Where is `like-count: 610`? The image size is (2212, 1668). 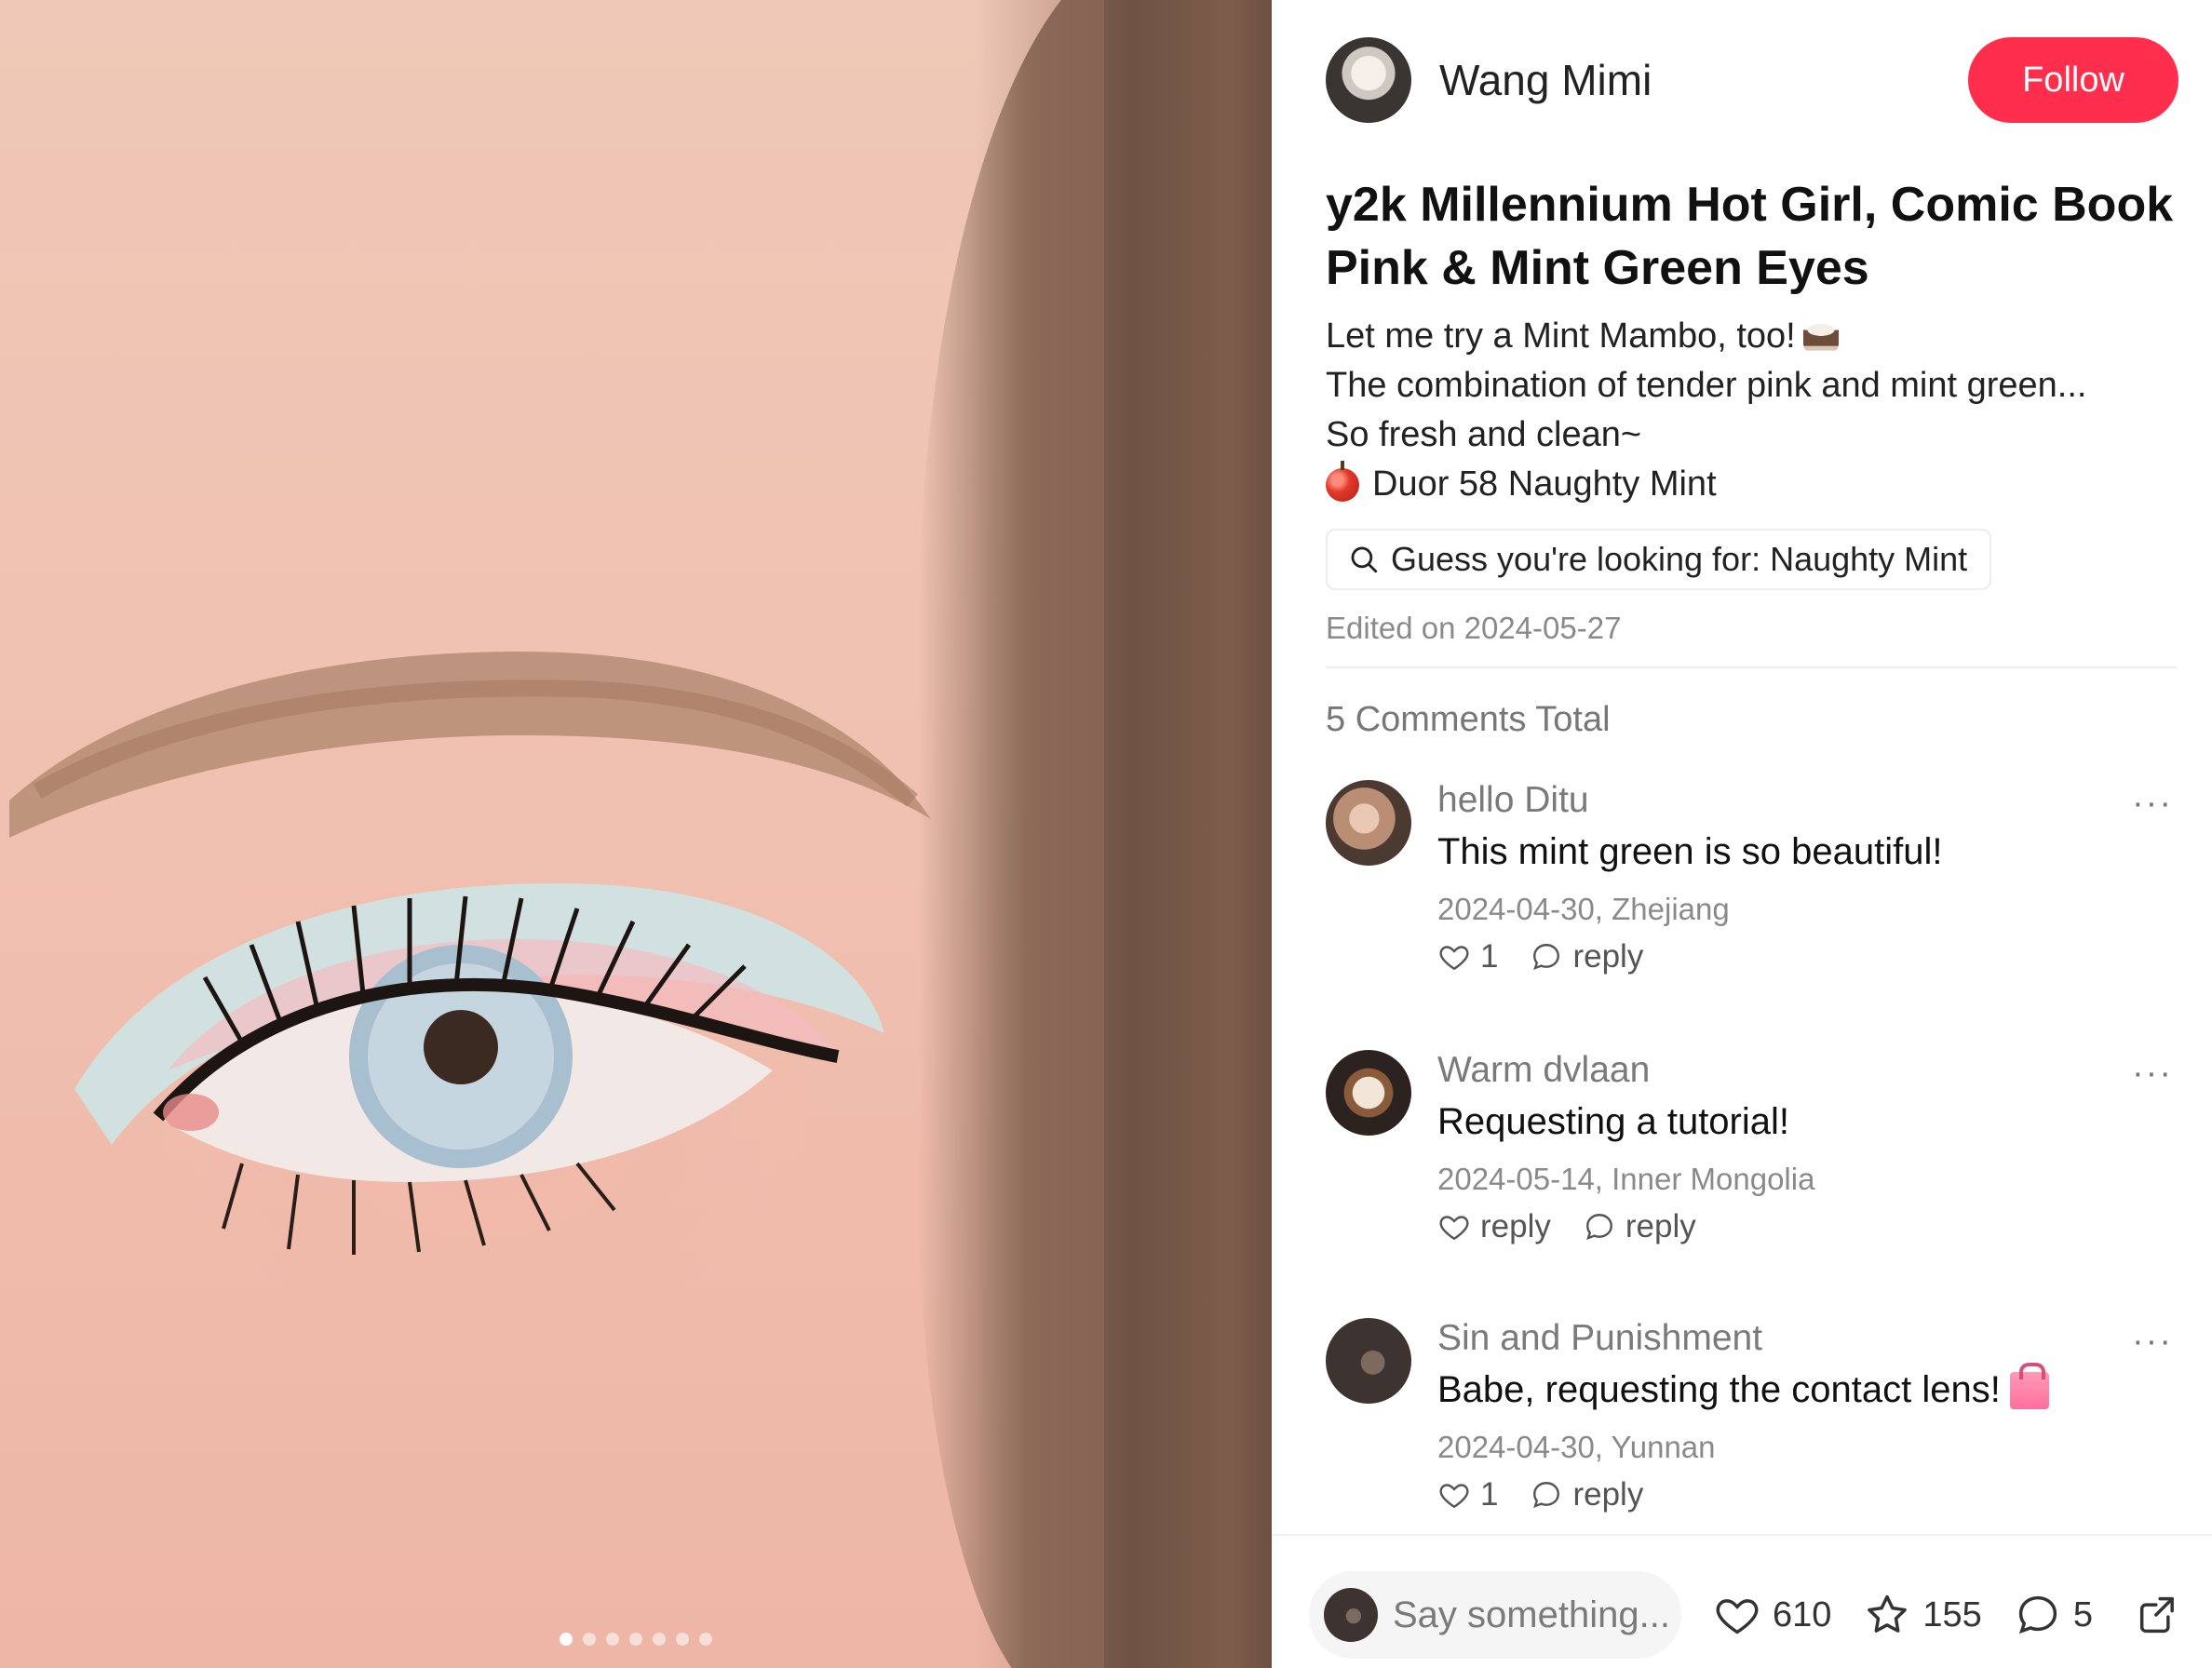
like-count: 610 is located at coordinates (1802, 1614).